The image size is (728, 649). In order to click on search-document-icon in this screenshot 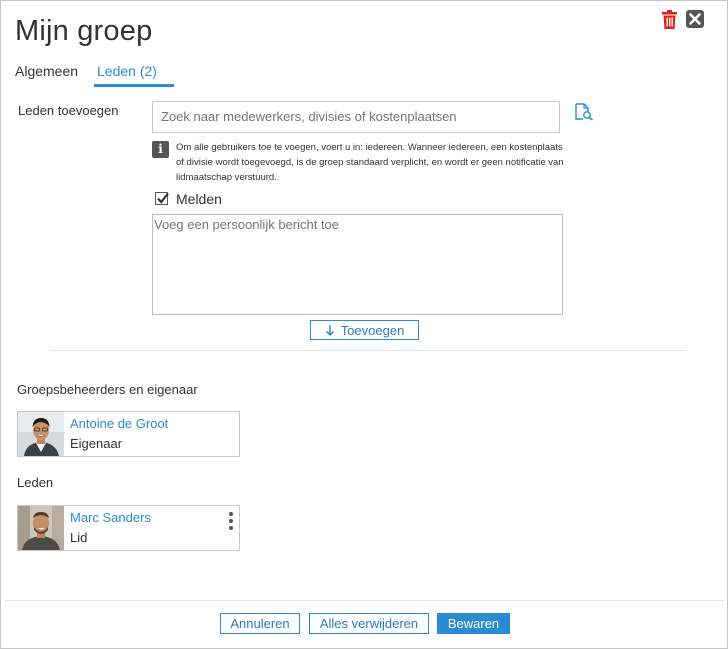, I will do `click(584, 112)`.